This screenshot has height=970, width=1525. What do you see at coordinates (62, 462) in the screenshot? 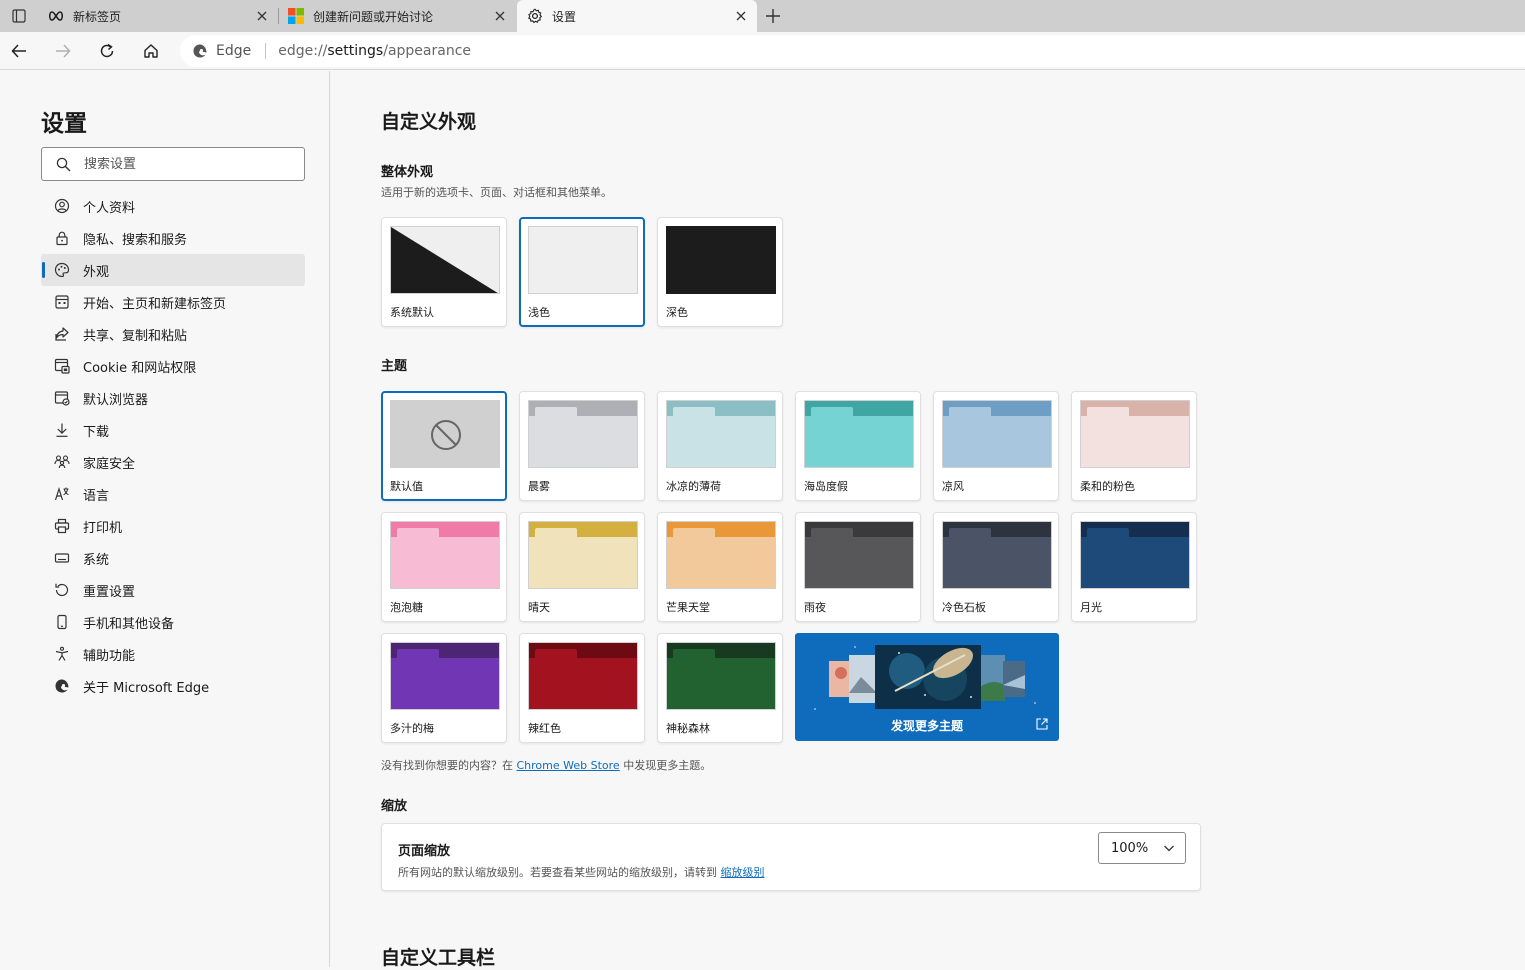
I see `family-icon` at bounding box center [62, 462].